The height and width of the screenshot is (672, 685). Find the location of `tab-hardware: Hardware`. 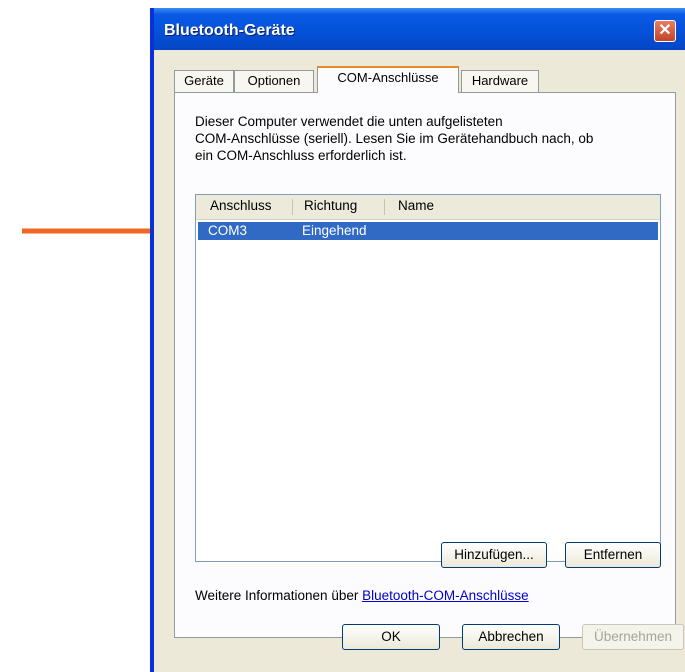

tab-hardware: Hardware is located at coordinates (500, 81).